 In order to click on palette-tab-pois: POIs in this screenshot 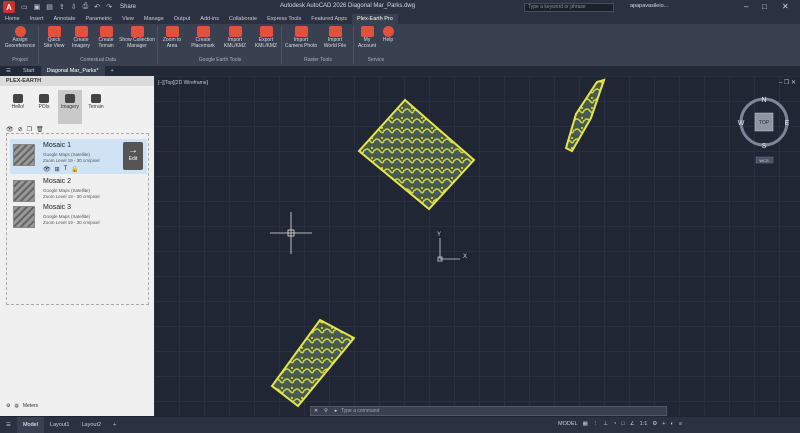, I will do `click(44, 107)`.